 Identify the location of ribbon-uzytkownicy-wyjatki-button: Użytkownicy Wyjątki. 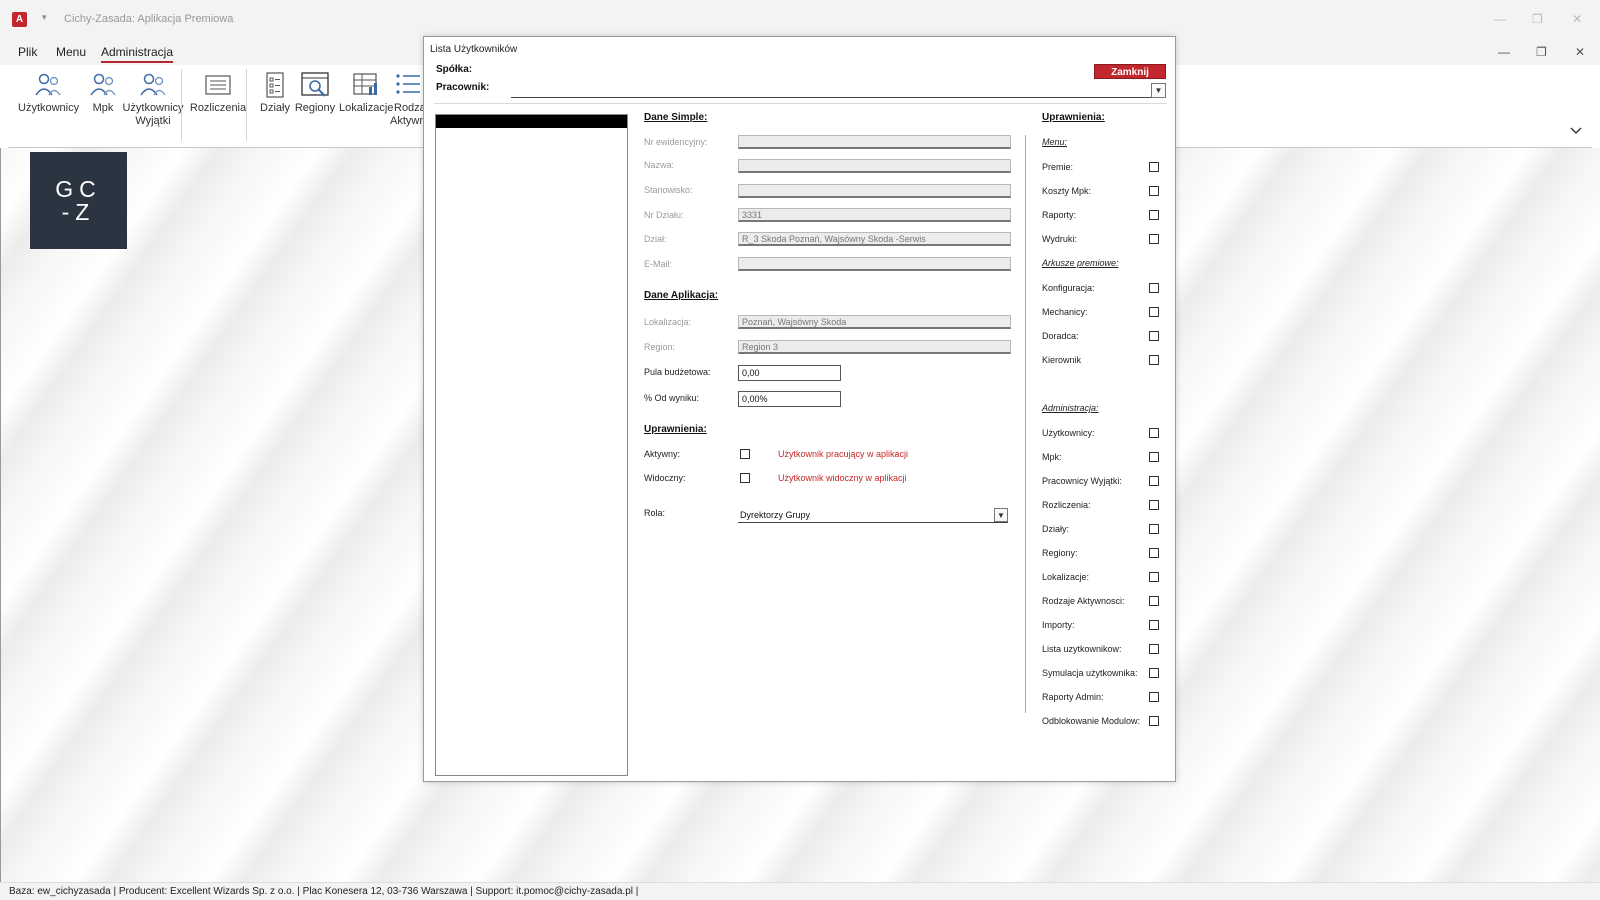
(153, 99).